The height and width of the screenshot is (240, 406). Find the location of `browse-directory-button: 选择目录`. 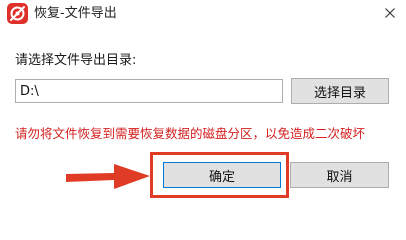

browse-directory-button: 选择目录 is located at coordinates (340, 91).